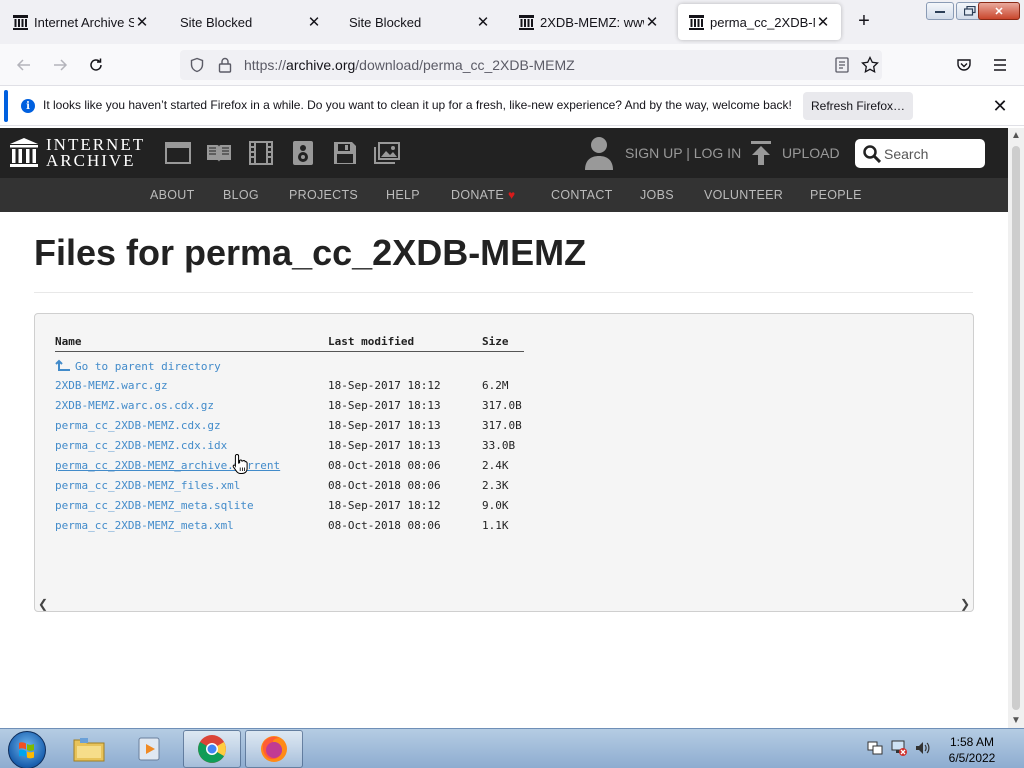  Describe the element at coordinates (261, 153) in the screenshot. I see `video-icon` at that location.